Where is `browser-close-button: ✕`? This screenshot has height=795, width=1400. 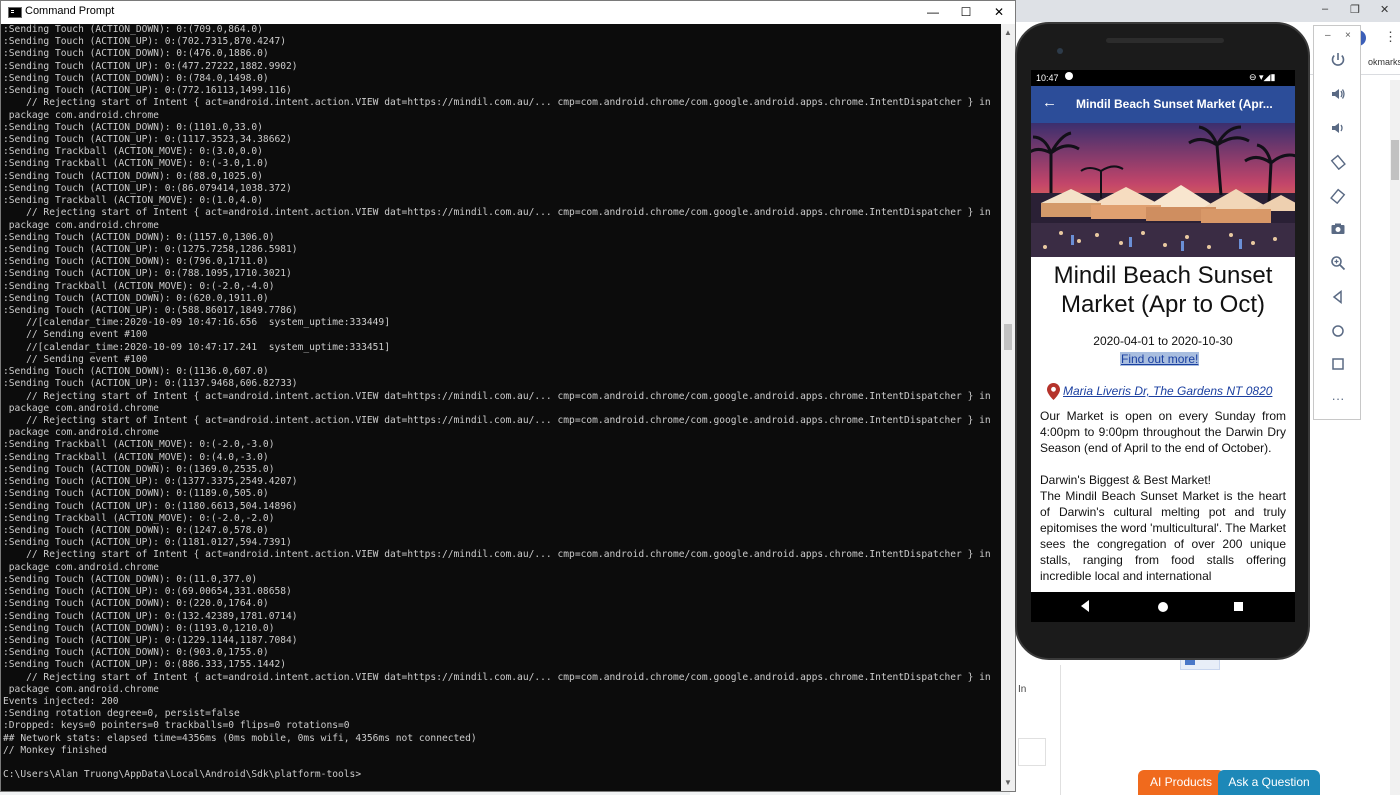 browser-close-button: ✕ is located at coordinates (1384, 9).